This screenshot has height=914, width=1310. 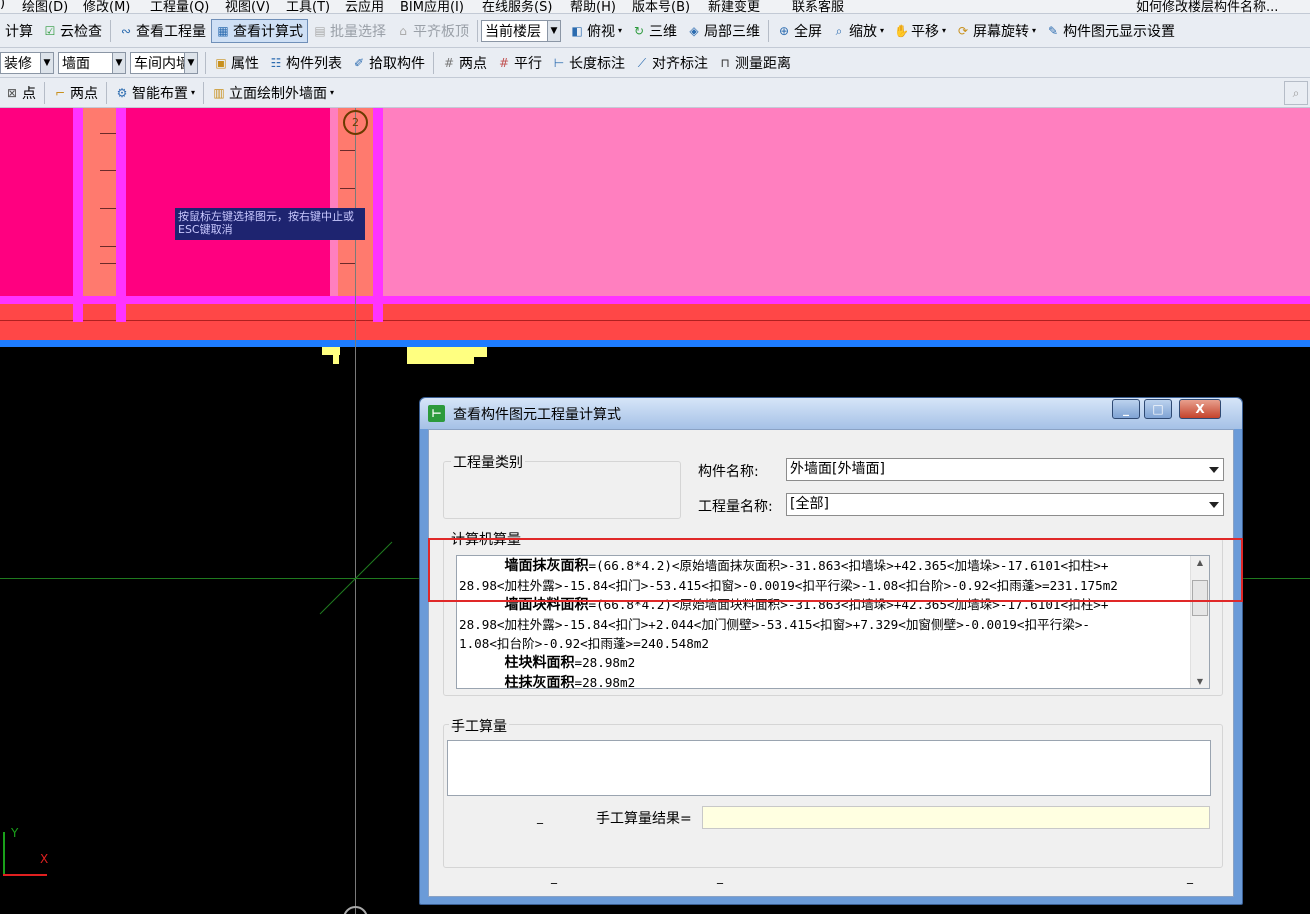 I want to click on menu-draw: 绘图(D), so click(x=45, y=6).